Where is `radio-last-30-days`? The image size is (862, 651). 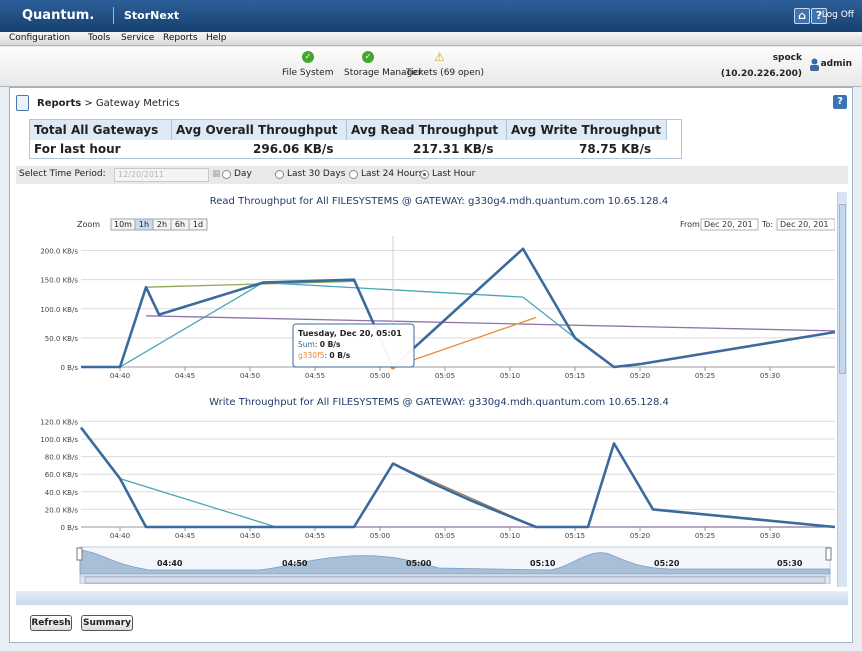
radio-last-30-days is located at coordinates (279, 174).